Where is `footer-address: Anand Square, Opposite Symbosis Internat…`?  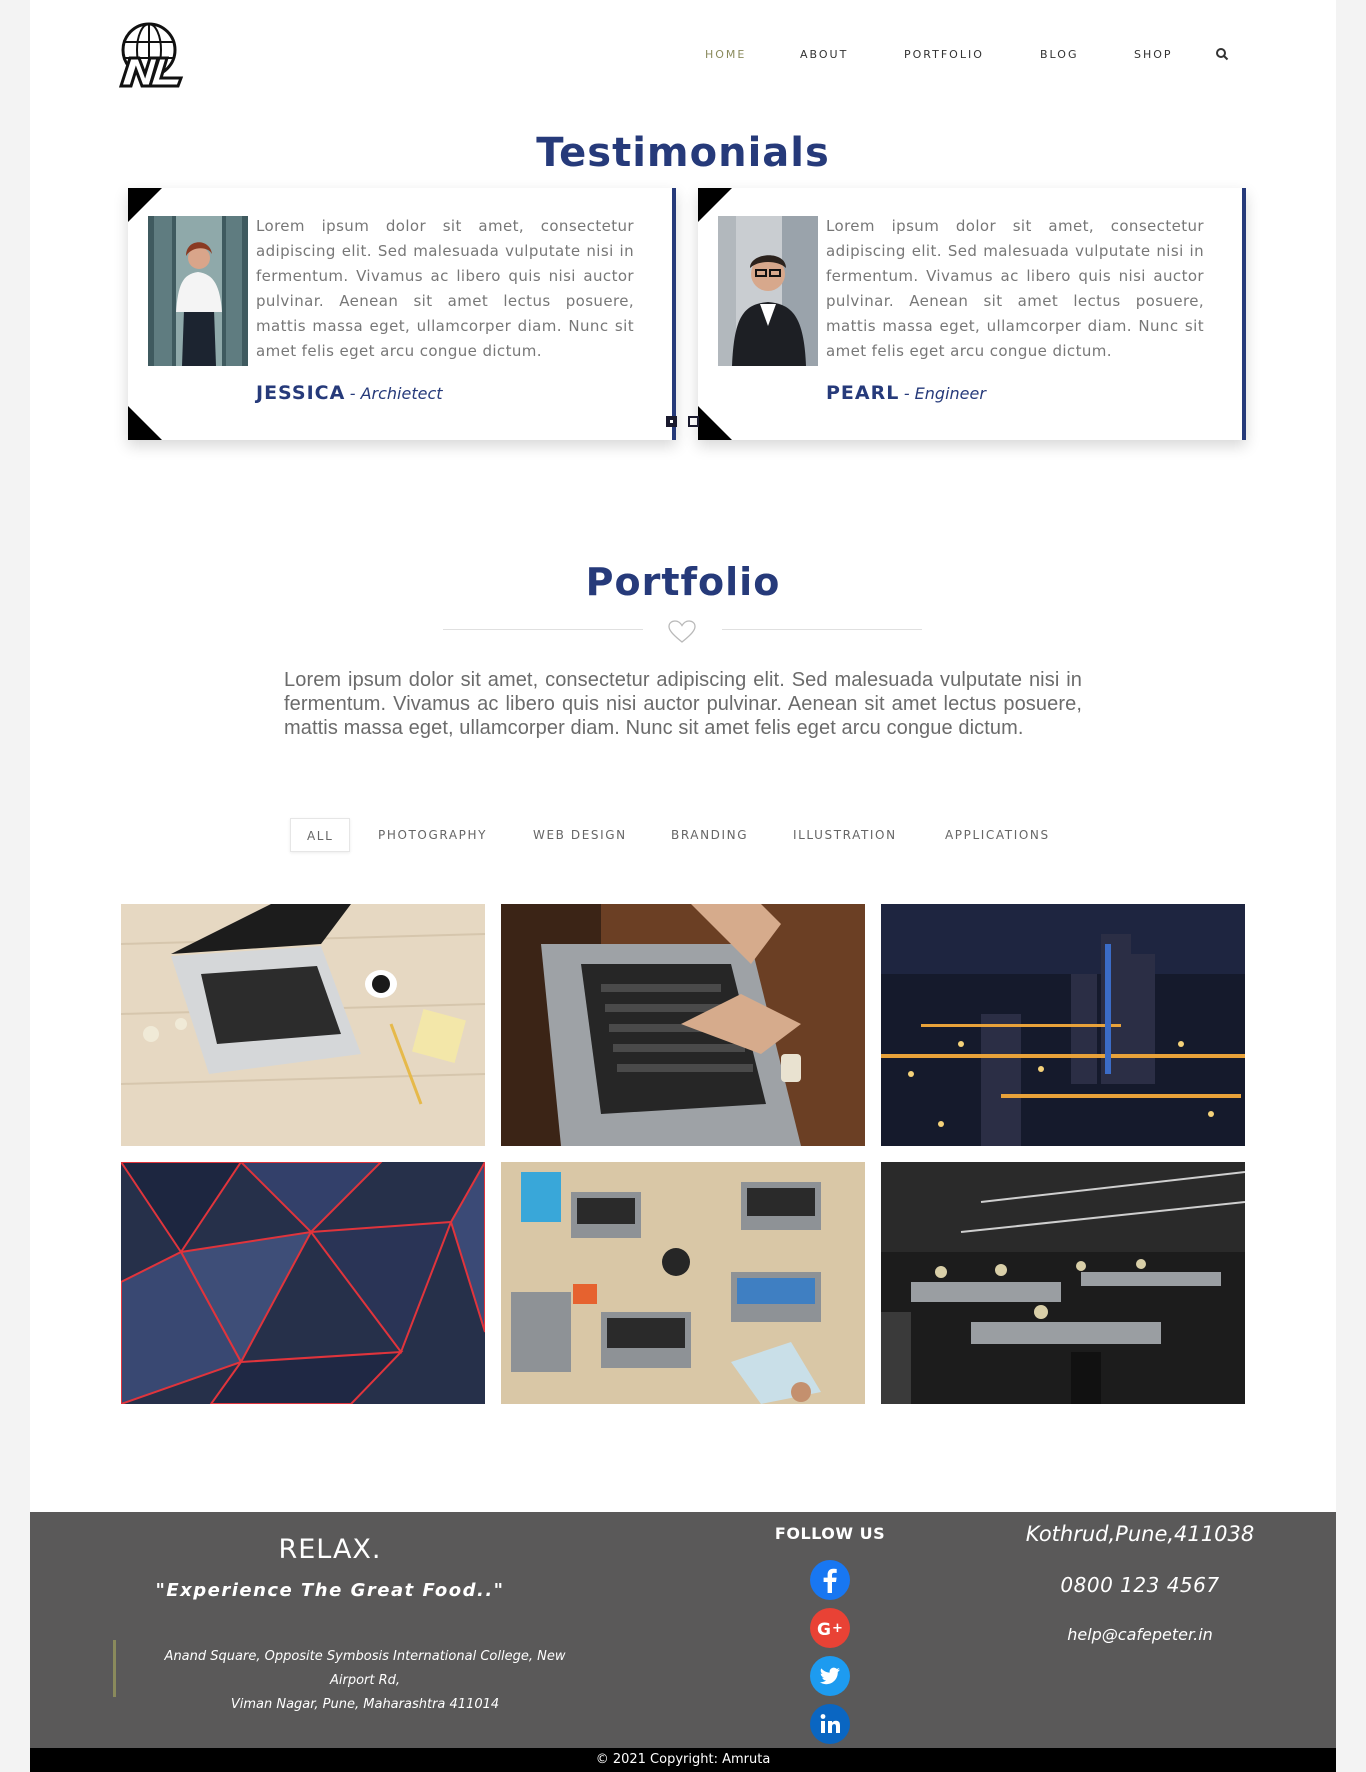 footer-address: Anand Square, Opposite Symbosis Internat… is located at coordinates (365, 1681).